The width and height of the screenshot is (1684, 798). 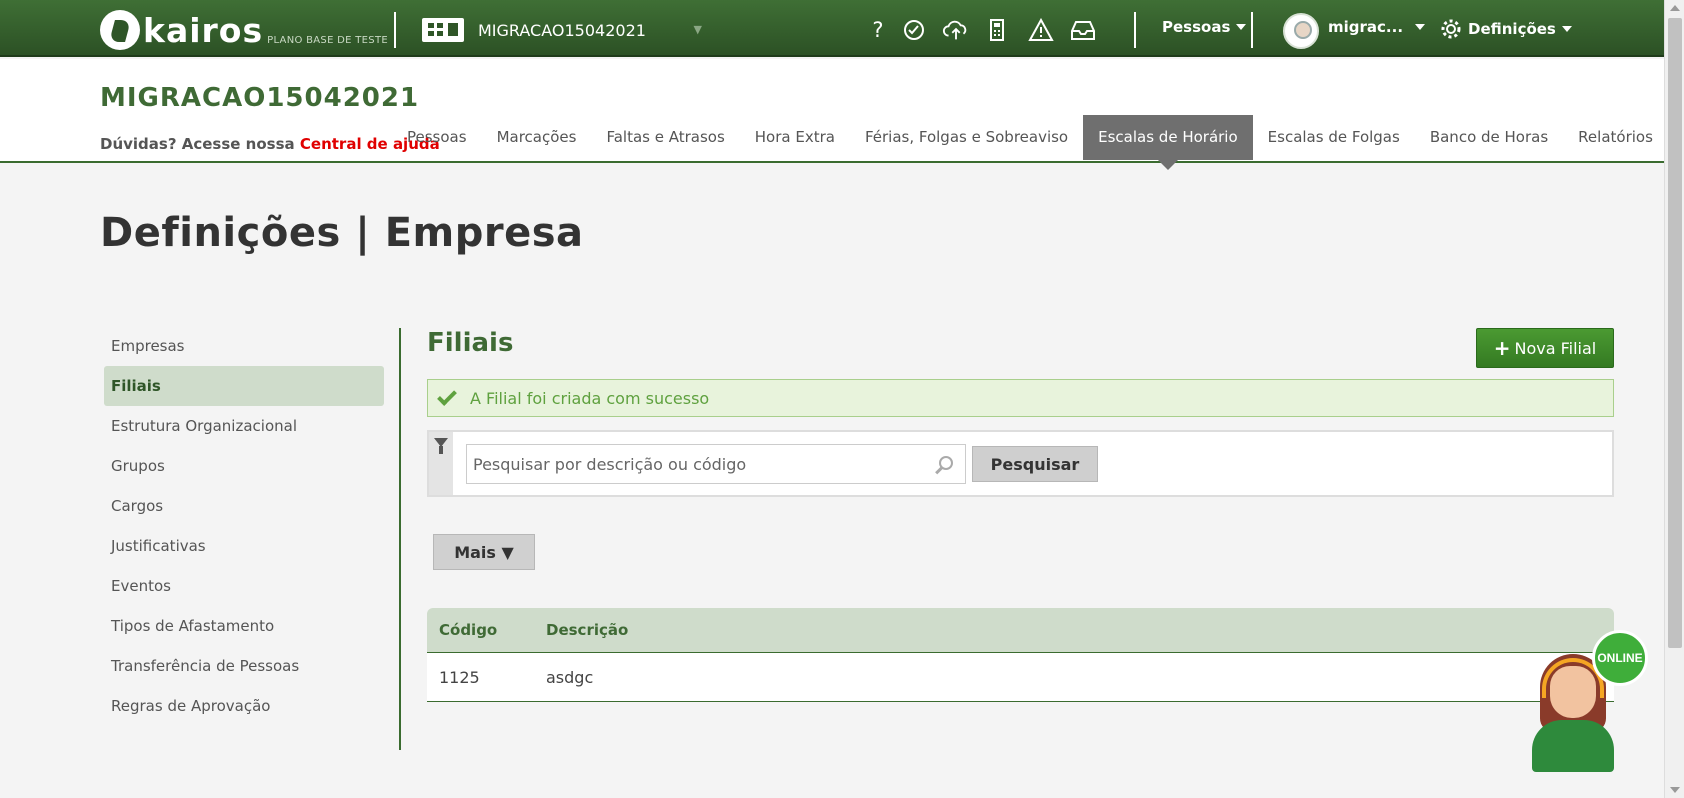 I want to click on search-icon, so click(x=946, y=463).